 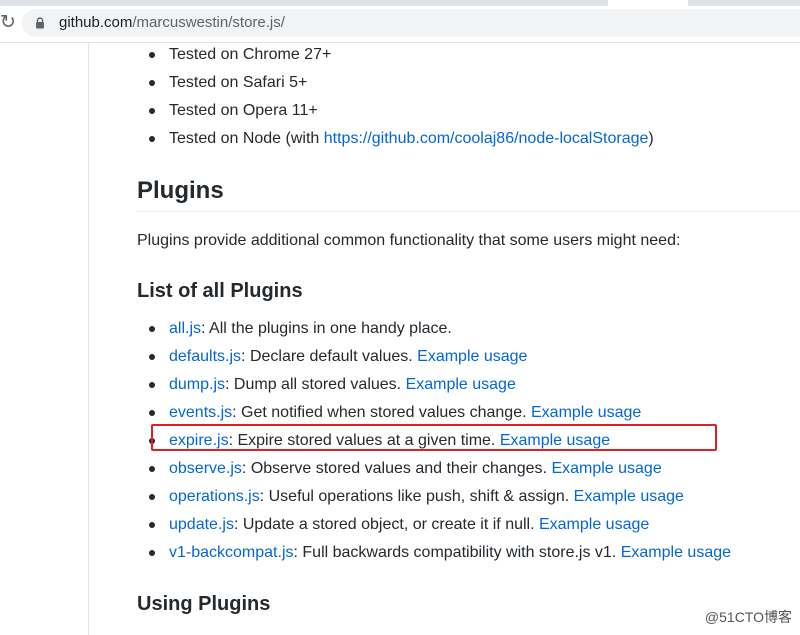 What do you see at coordinates (208, 22) in the screenshot?
I see `url-path: /marcuswestin/store.js/` at bounding box center [208, 22].